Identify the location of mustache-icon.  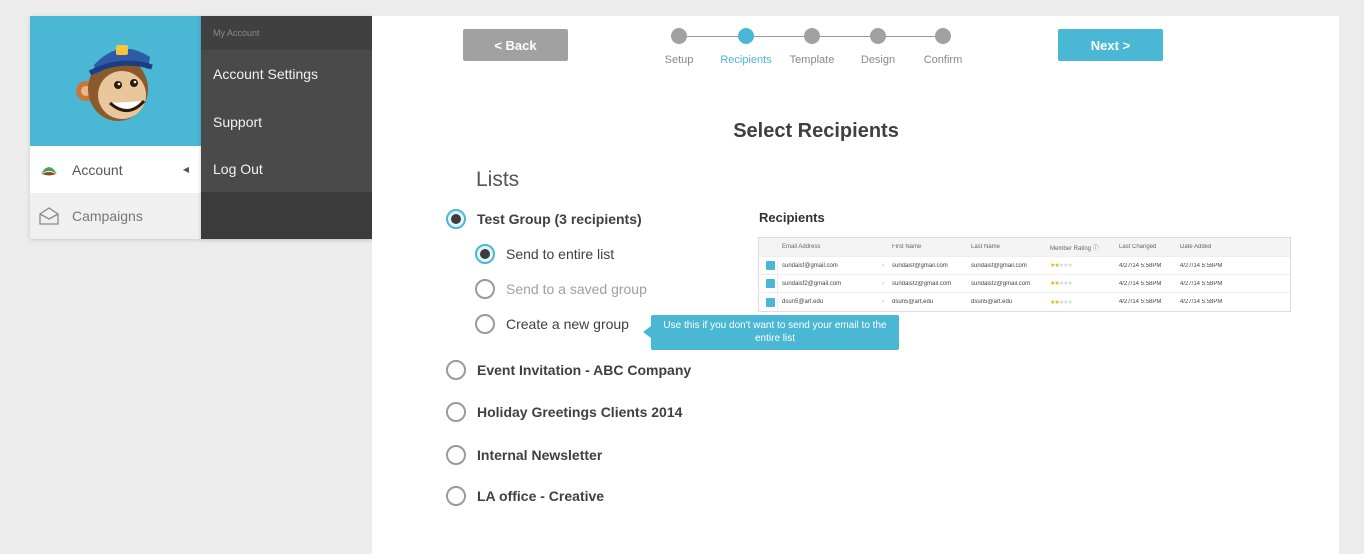
(49, 170).